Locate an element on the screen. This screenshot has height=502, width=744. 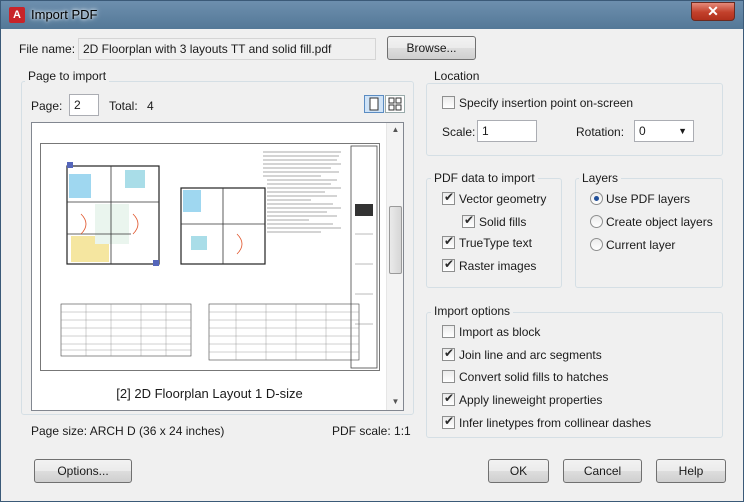
pdf-data-title: PDF data to import is located at coordinates (484, 178).